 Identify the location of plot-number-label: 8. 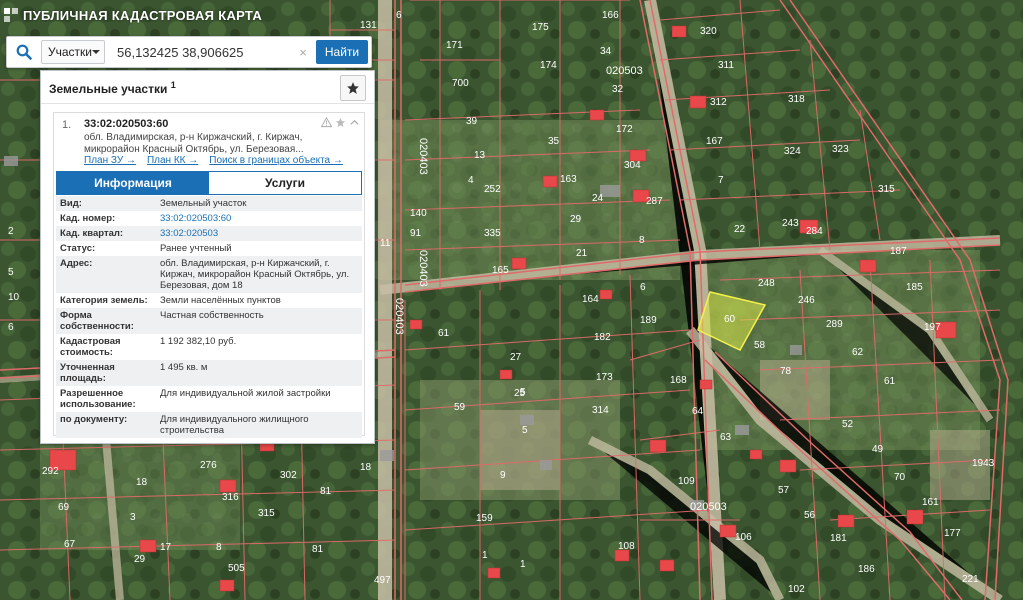
(219, 547).